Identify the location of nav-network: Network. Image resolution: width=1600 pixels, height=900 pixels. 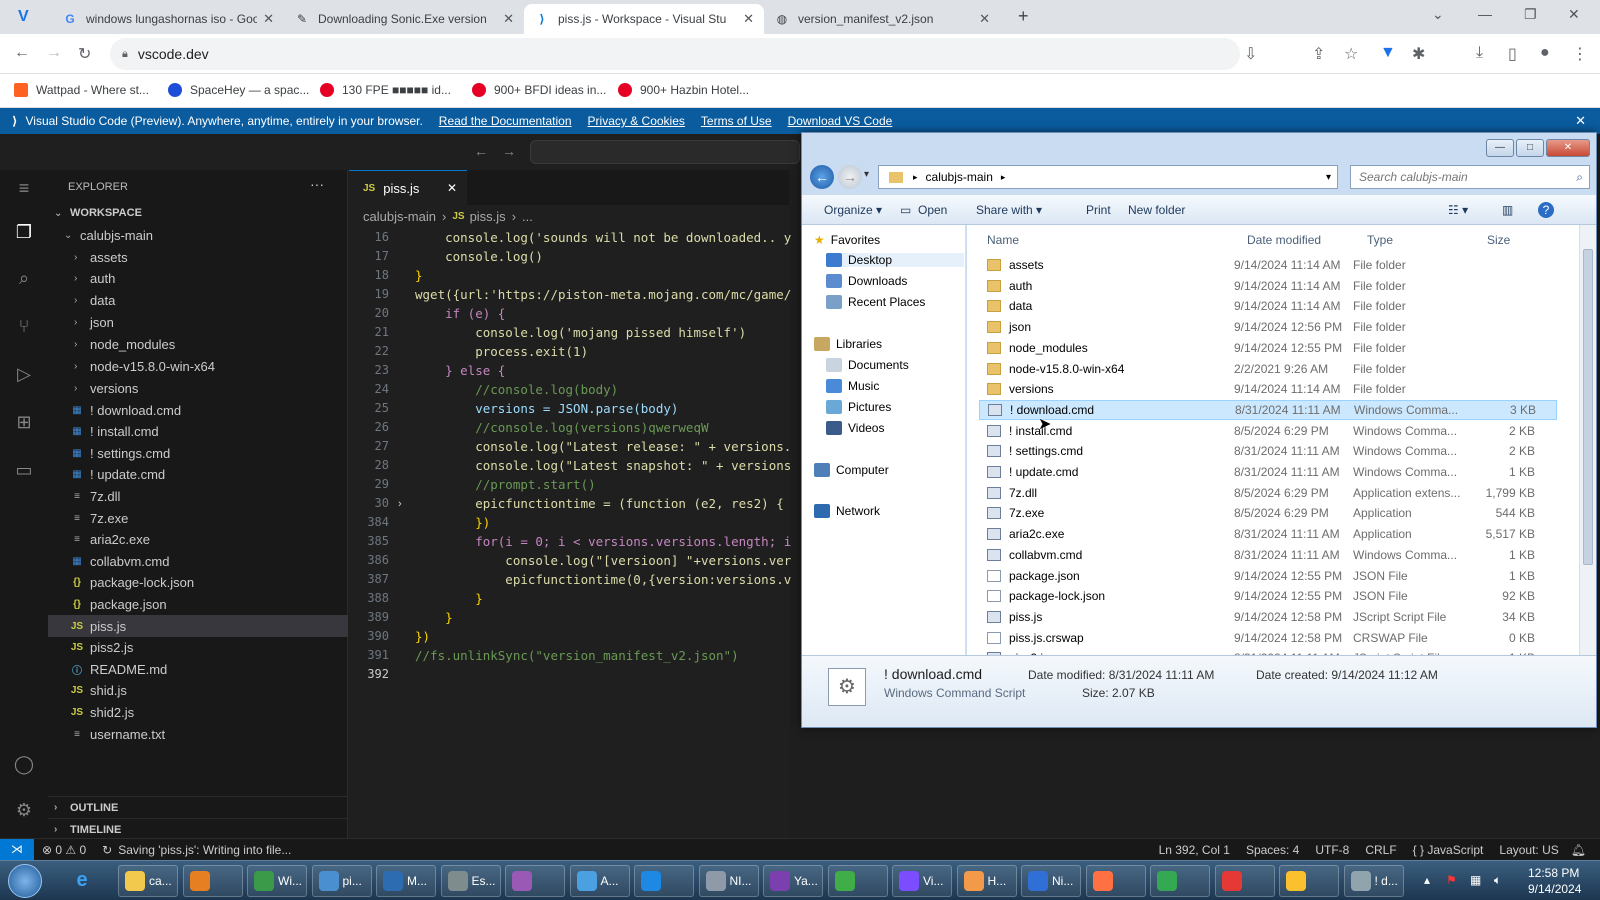
(847, 511).